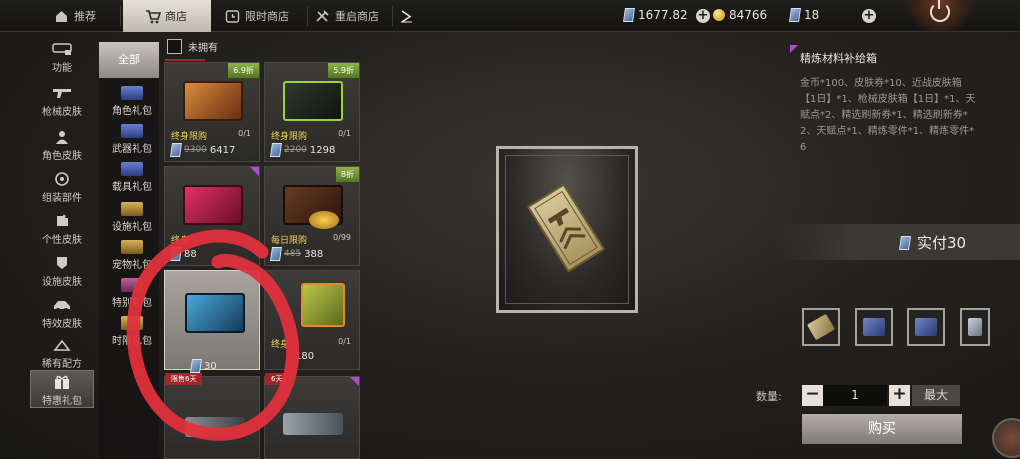  Describe the element at coordinates (62, 401) in the screenshot. I see `nav-item-label: 特惠礼包` at that location.